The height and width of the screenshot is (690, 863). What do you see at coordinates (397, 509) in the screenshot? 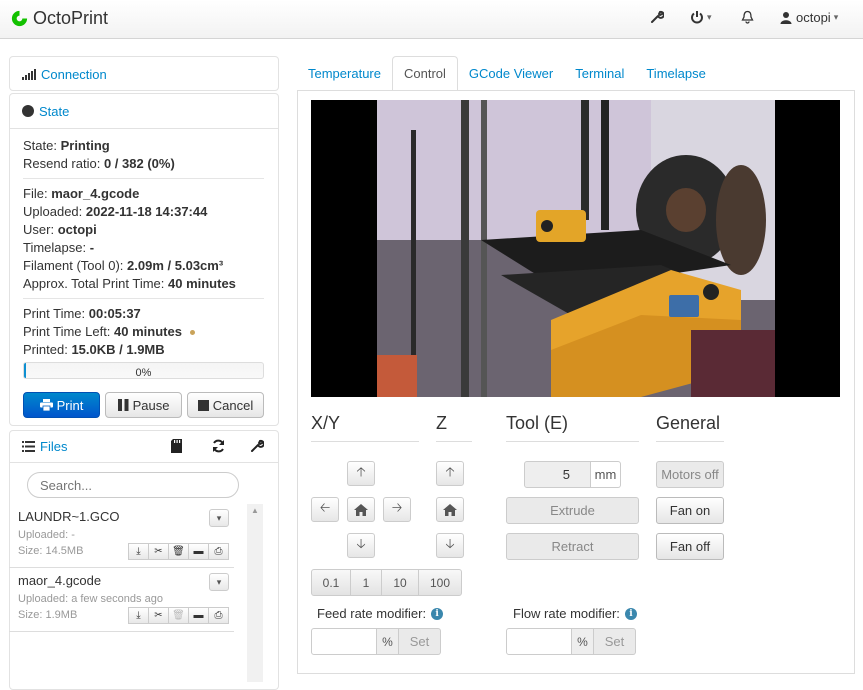
I see `jog-x-plus-button: 🡢` at bounding box center [397, 509].